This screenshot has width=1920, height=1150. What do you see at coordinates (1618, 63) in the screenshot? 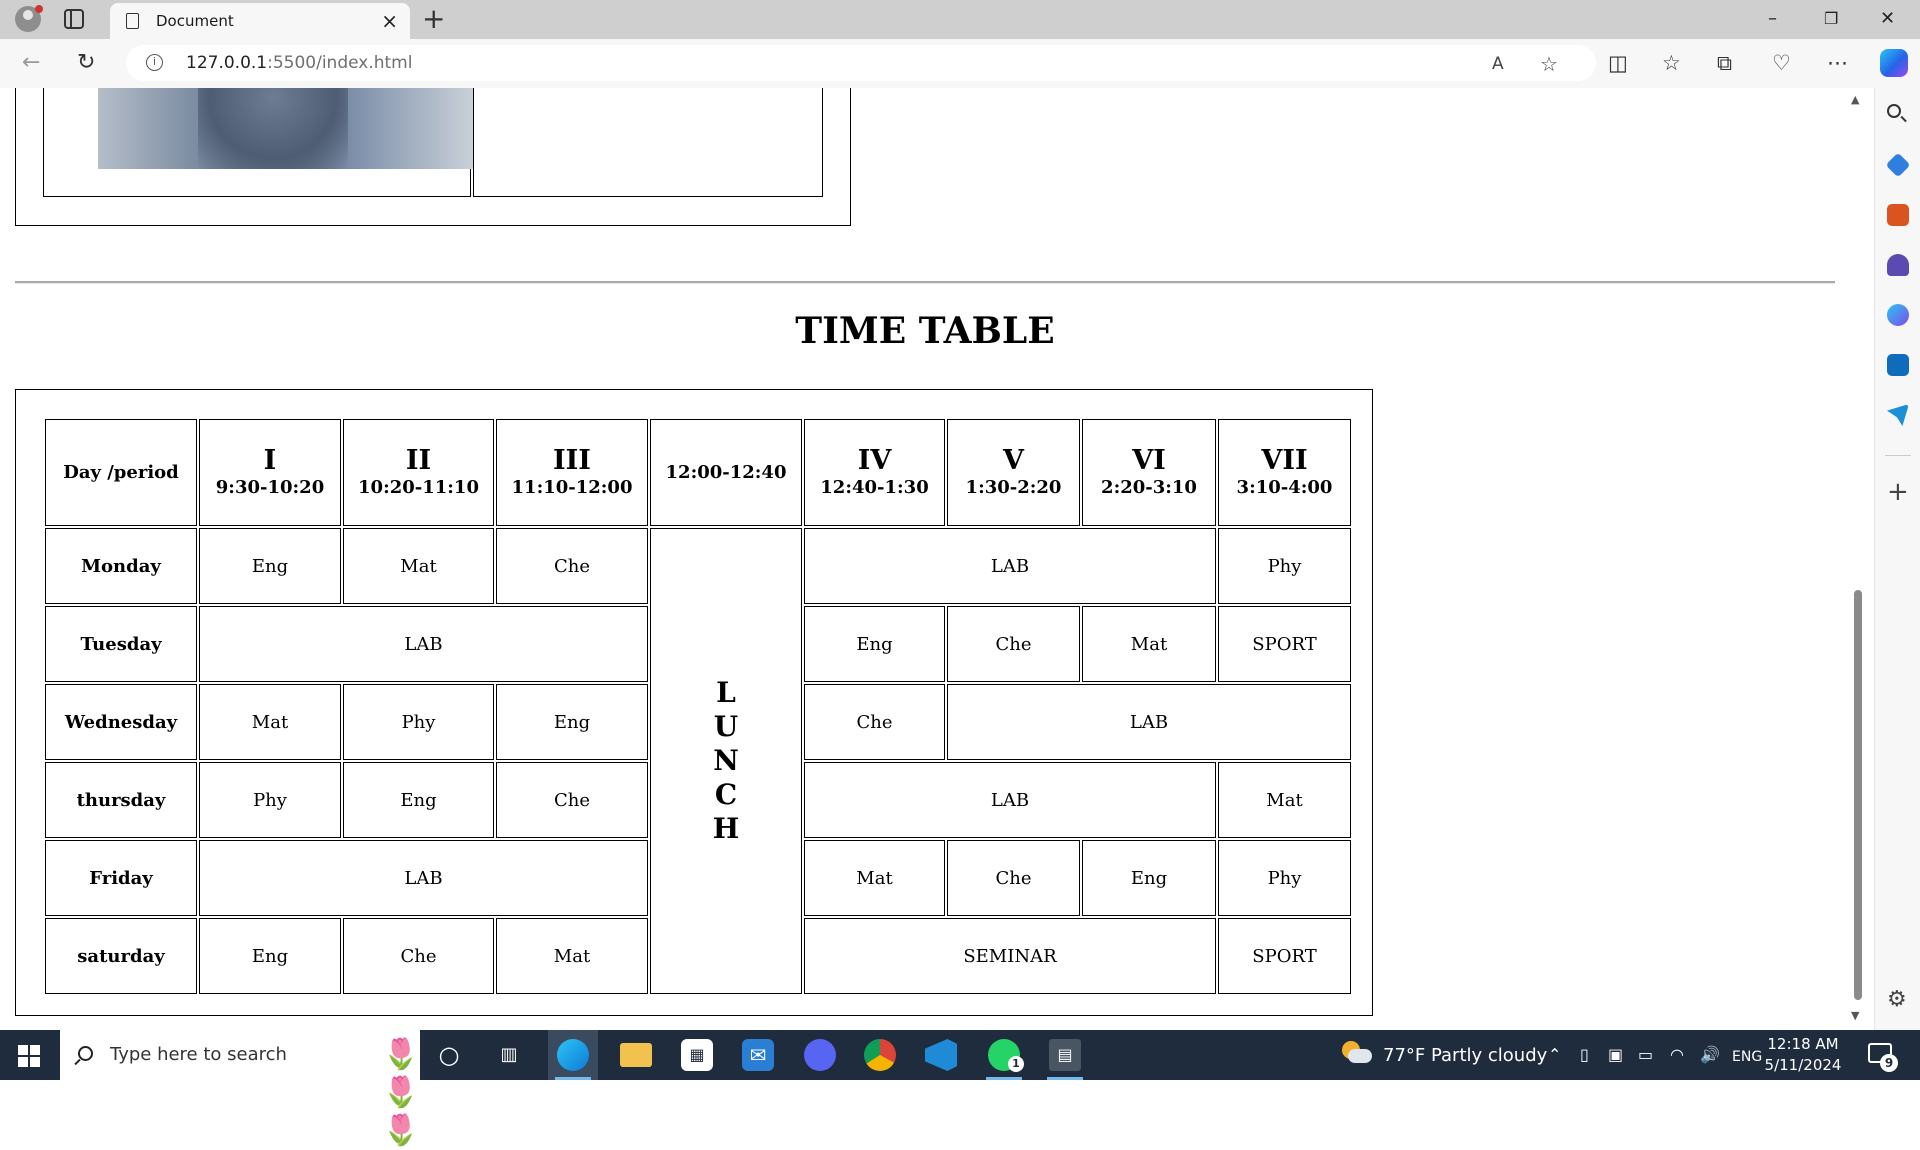
I see `split-screen-icon: ◫` at bounding box center [1618, 63].